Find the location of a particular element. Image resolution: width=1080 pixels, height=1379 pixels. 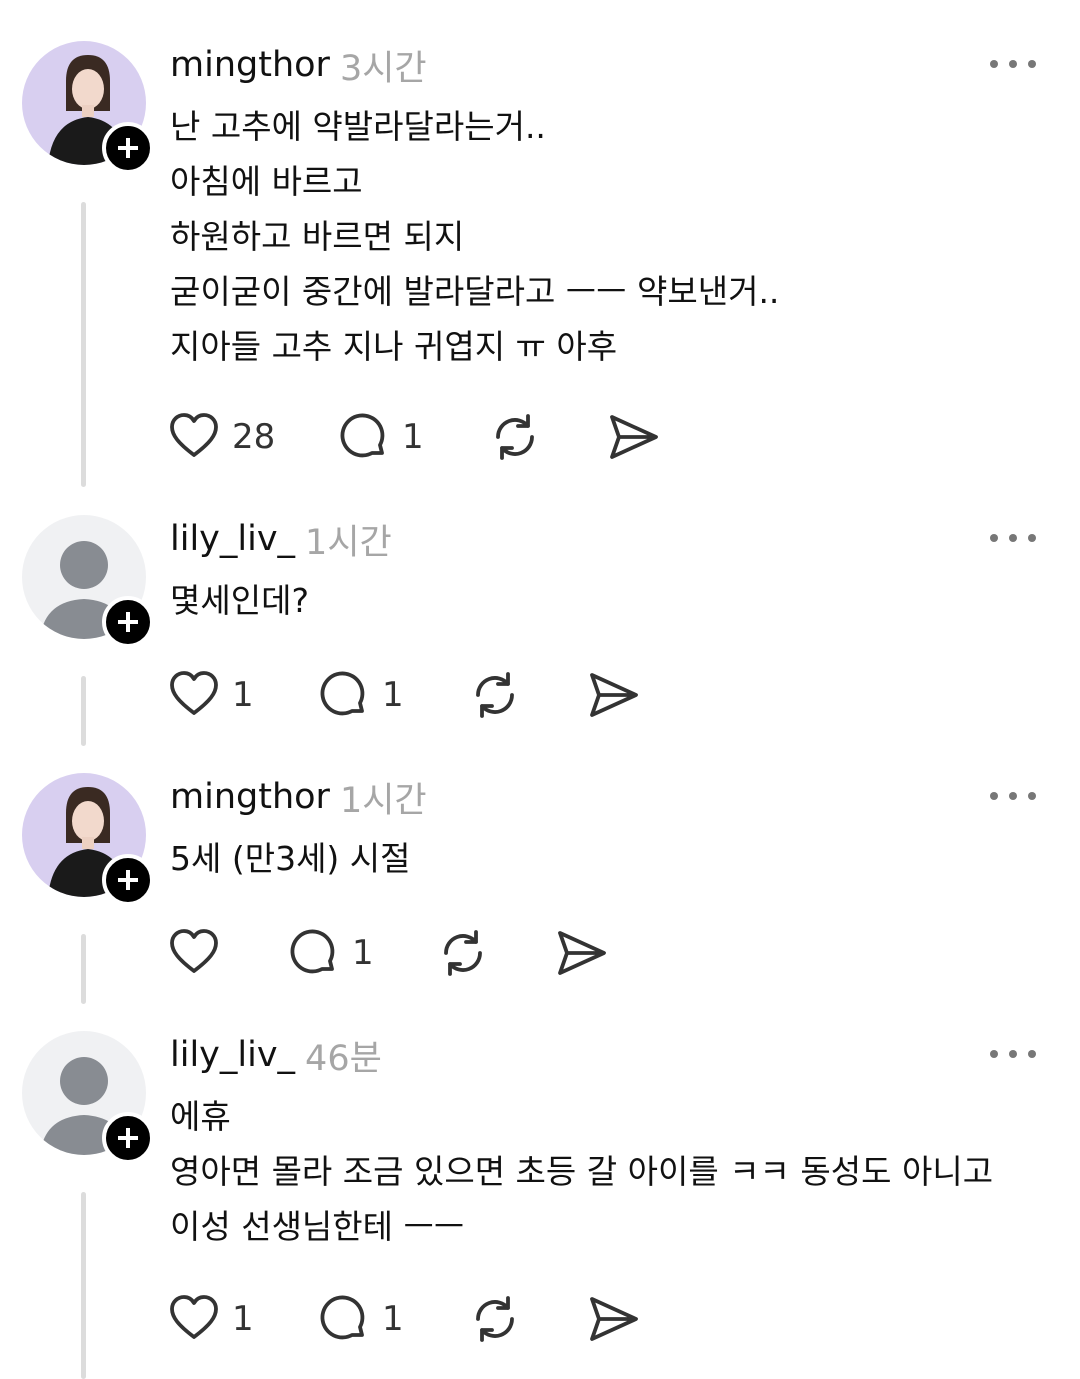

like-button is located at coordinates (200, 953).